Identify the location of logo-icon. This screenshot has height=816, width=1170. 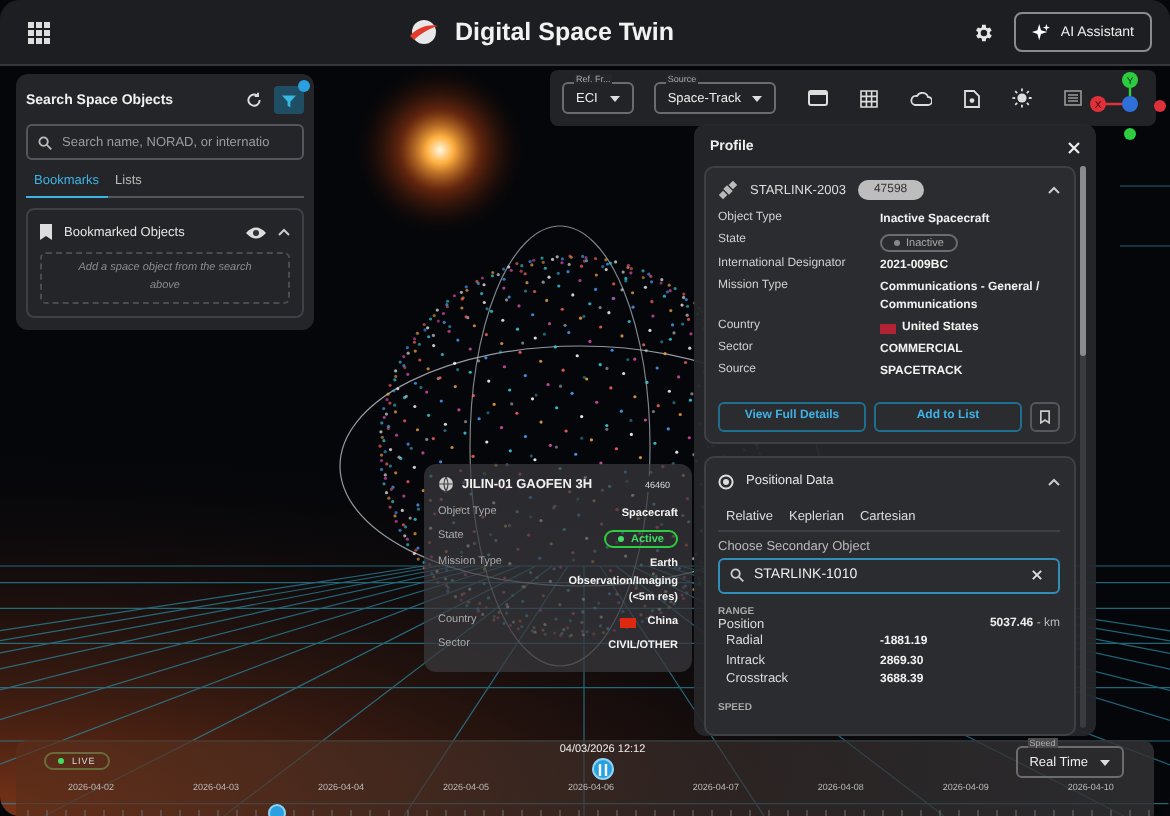
(424, 32).